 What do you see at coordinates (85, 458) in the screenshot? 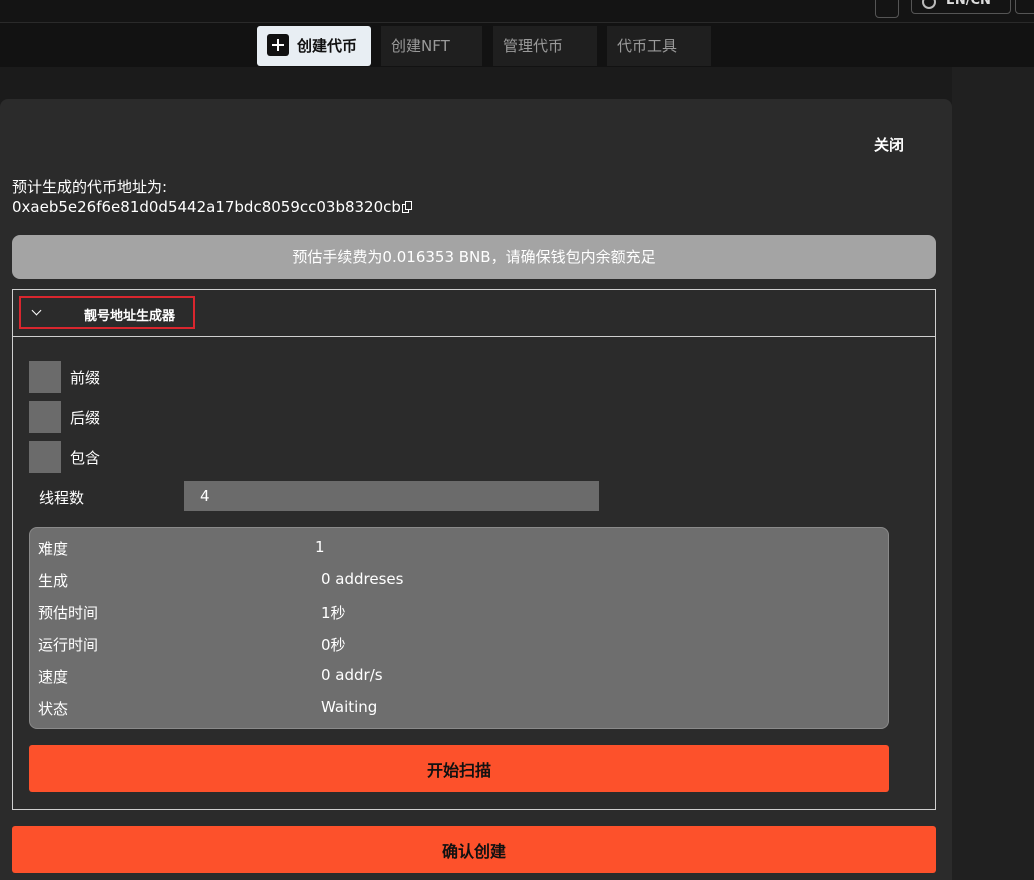
I see `contains-label: 包含` at bounding box center [85, 458].